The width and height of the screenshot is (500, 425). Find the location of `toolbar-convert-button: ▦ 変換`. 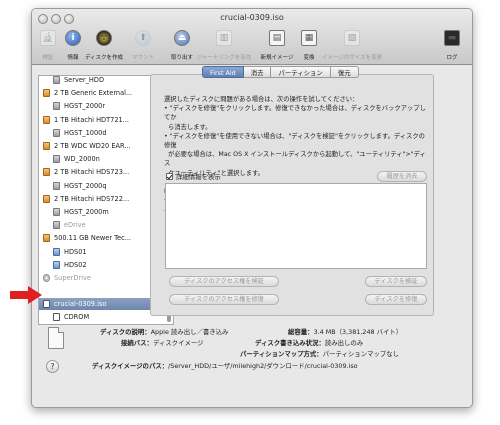

toolbar-convert-button: ▦ 変換 is located at coordinates (309, 46).